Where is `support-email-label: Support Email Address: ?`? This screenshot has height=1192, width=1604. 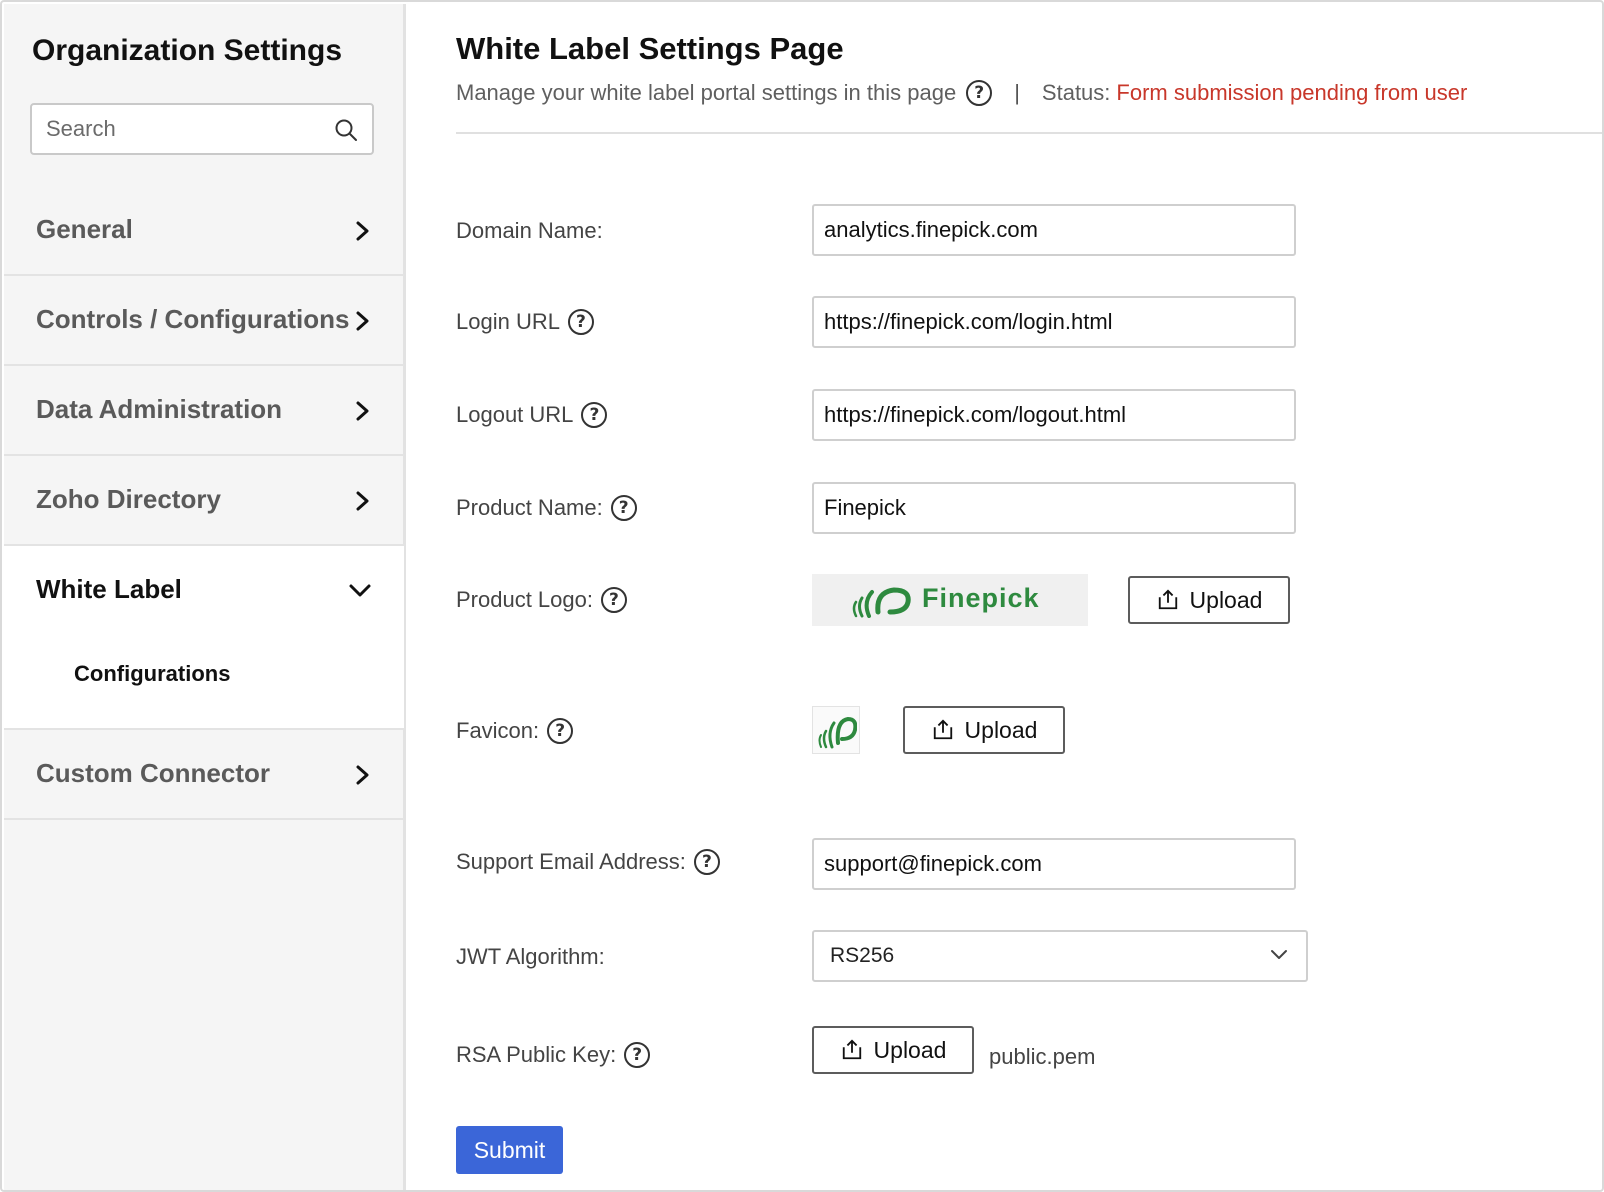
support-email-label: Support Email Address: ? is located at coordinates (588, 862).